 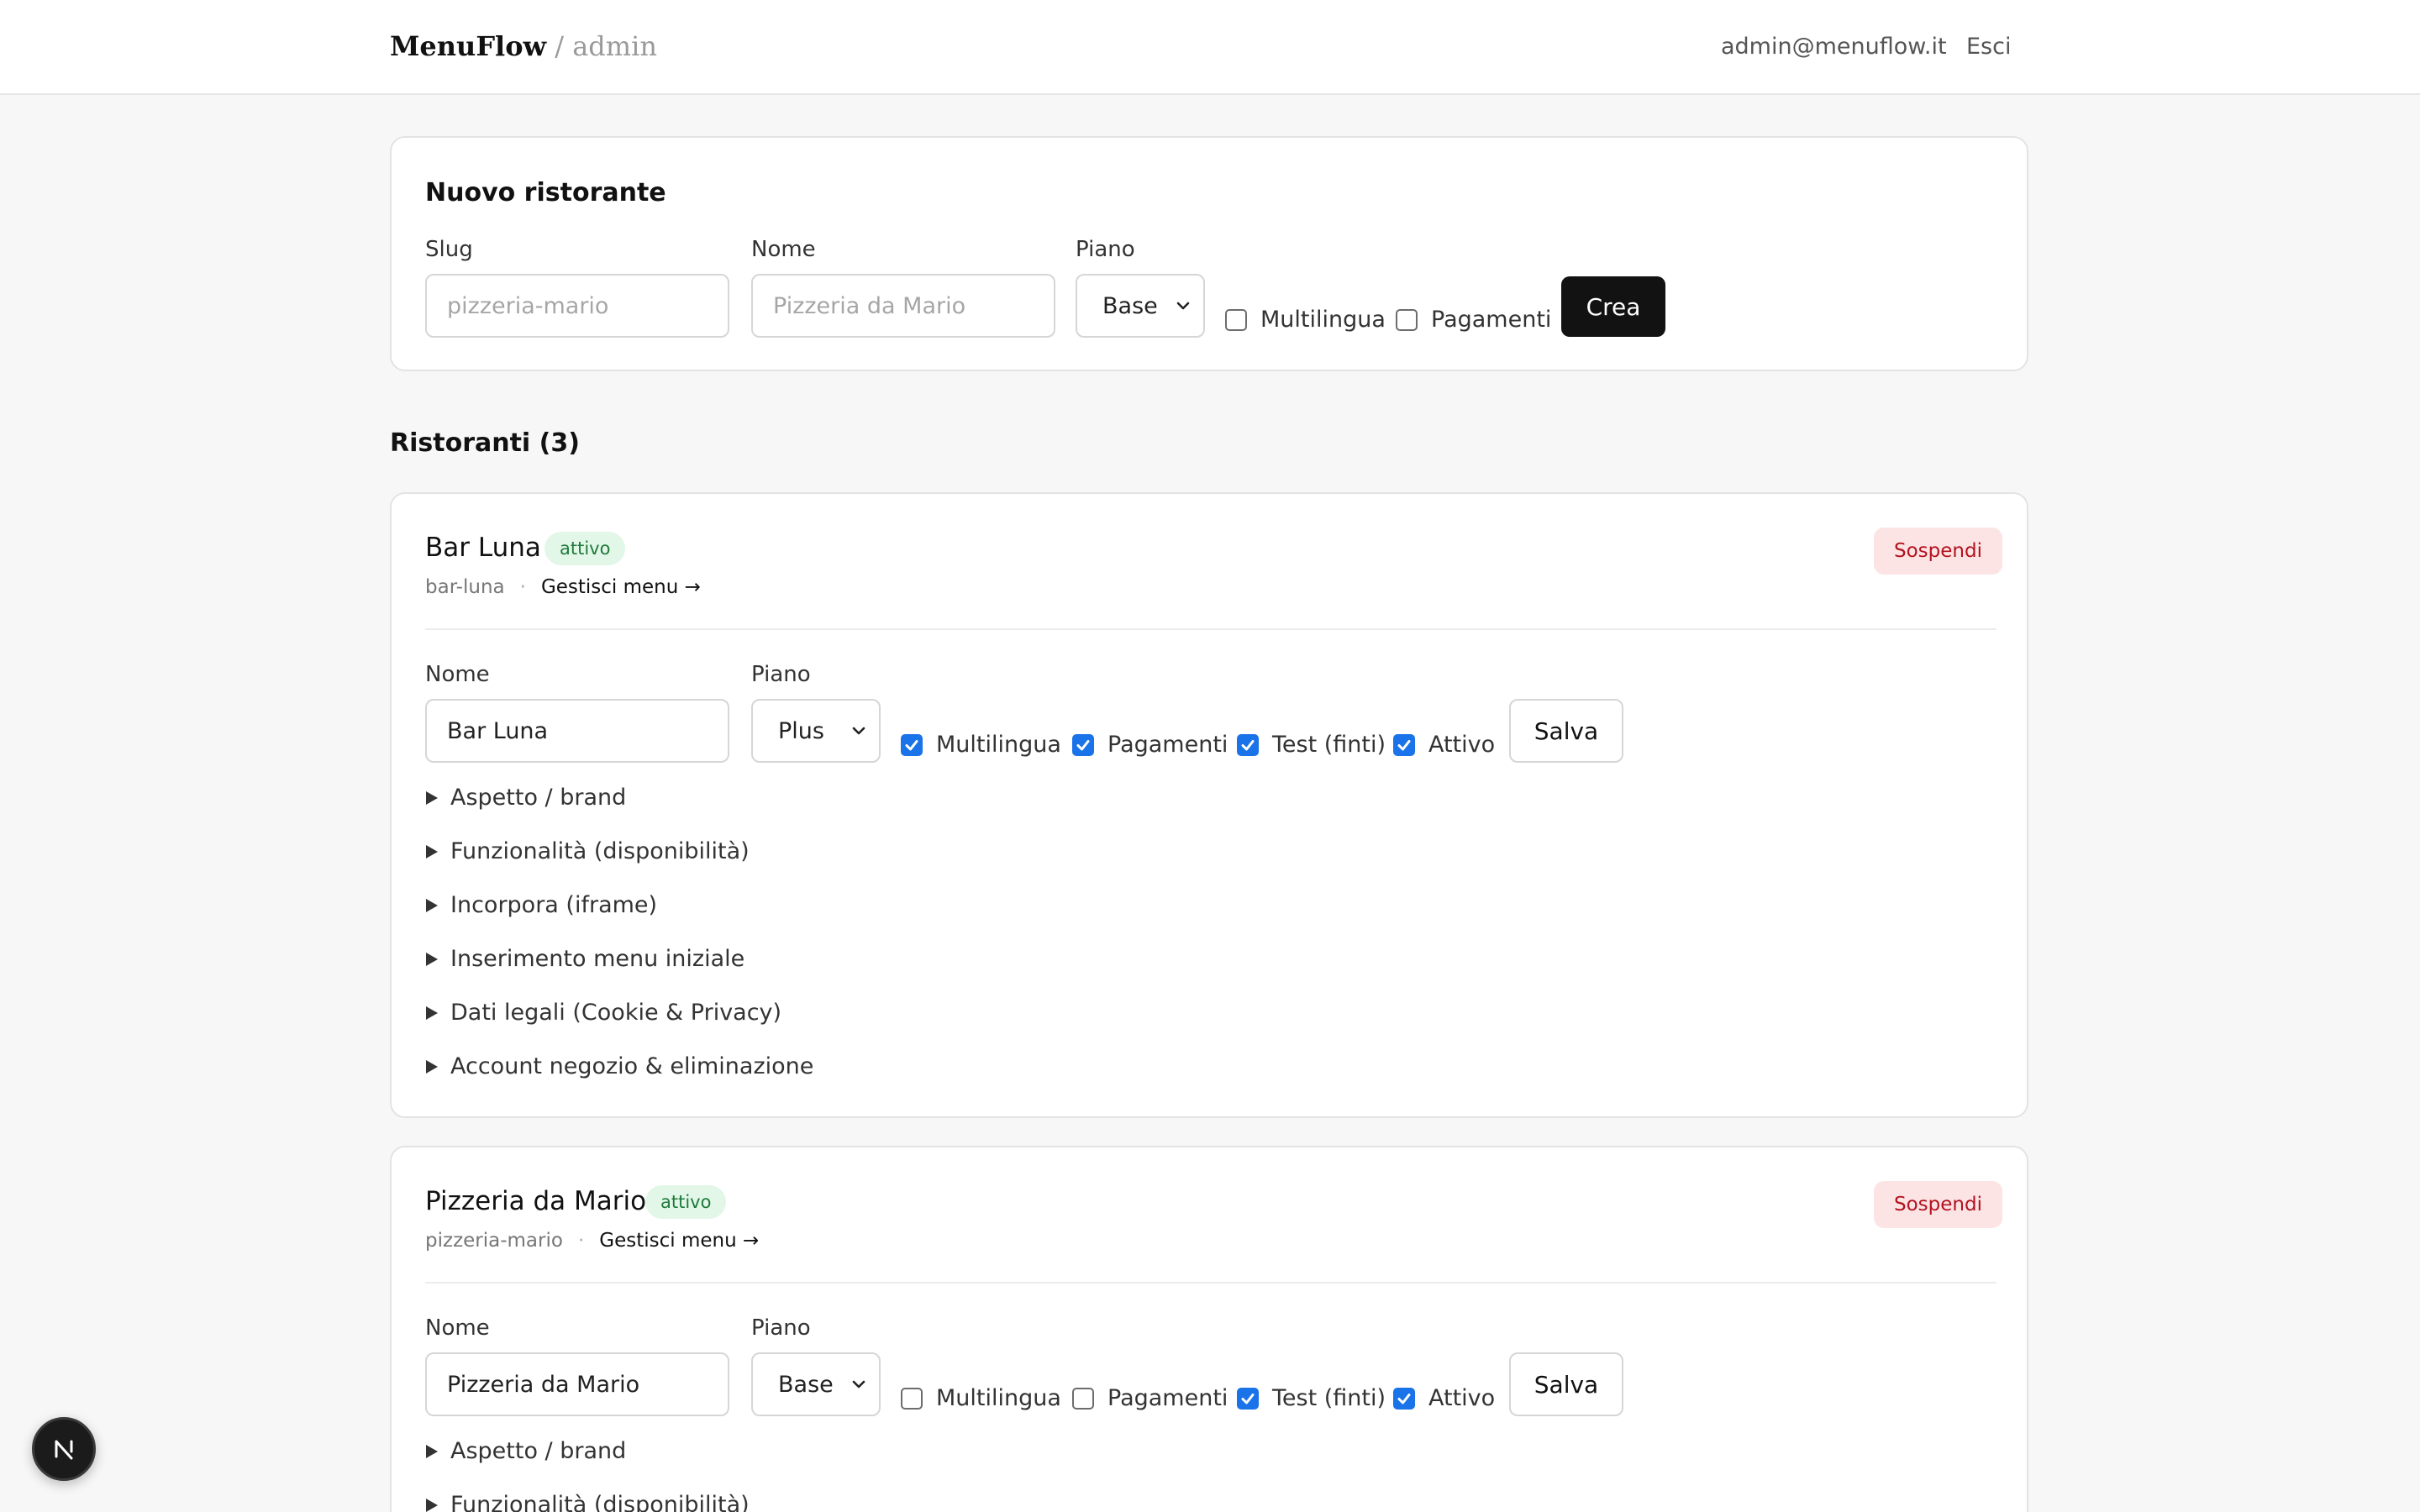 I want to click on new-restaurant-title: Nuovo ristorante, so click(x=545, y=192).